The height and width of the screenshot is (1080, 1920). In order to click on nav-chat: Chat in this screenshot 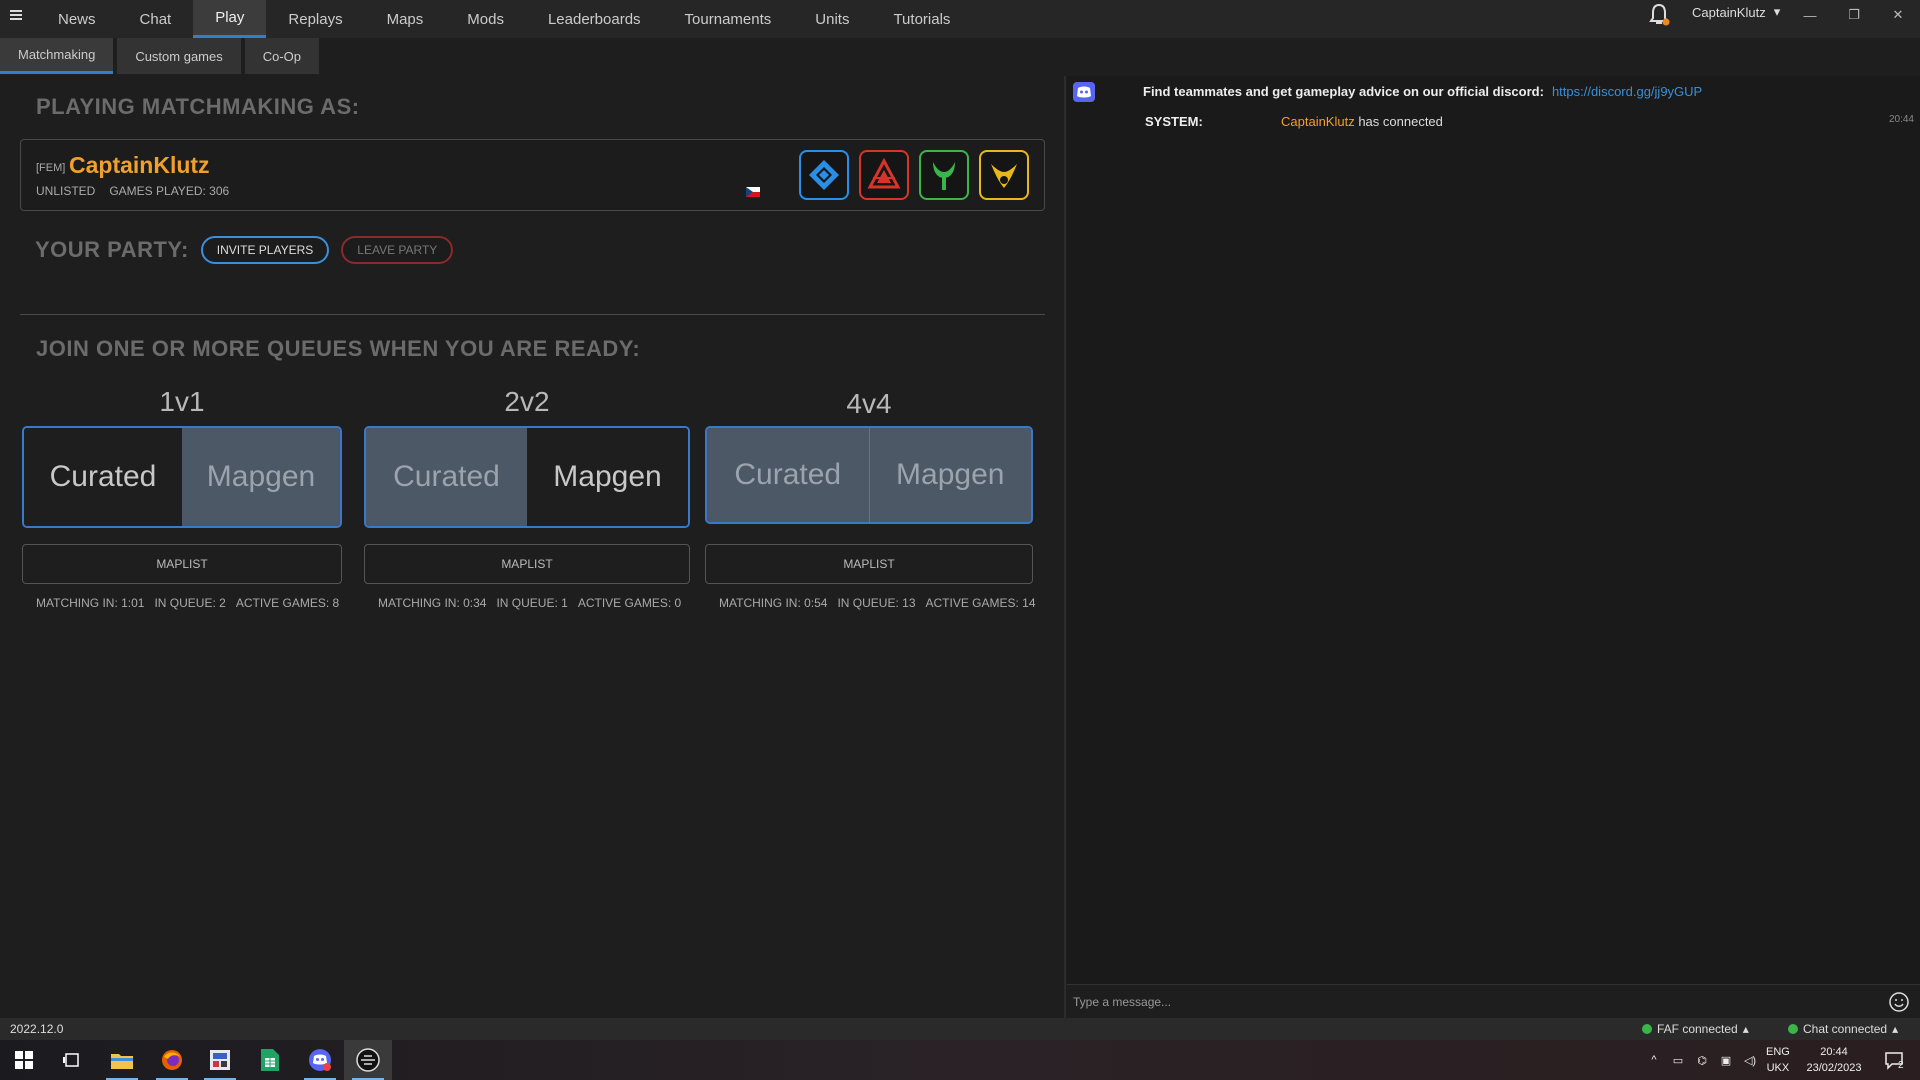, I will do `click(156, 19)`.